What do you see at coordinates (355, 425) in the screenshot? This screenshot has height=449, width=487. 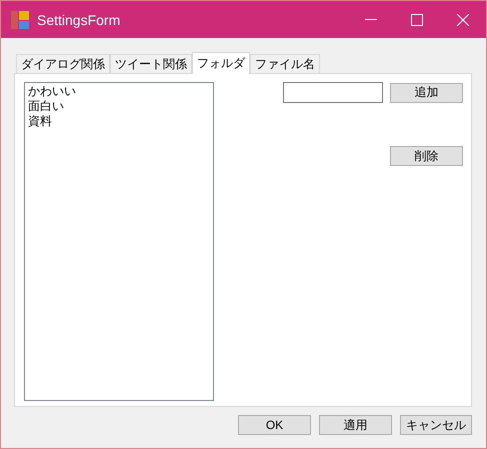 I see `dialog-button: 適用` at bounding box center [355, 425].